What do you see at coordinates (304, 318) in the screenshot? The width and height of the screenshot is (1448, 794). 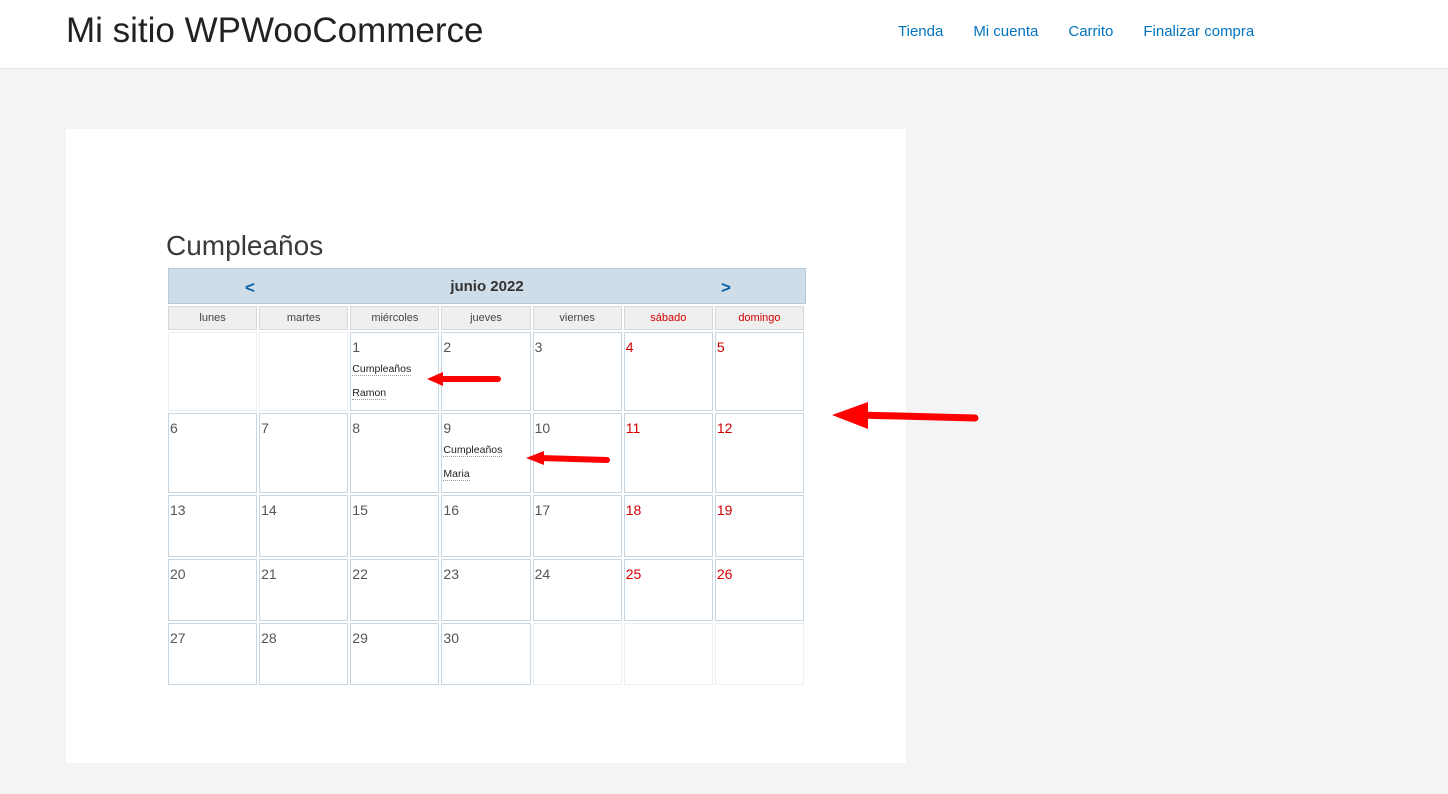 I see `weekday-header: martes` at bounding box center [304, 318].